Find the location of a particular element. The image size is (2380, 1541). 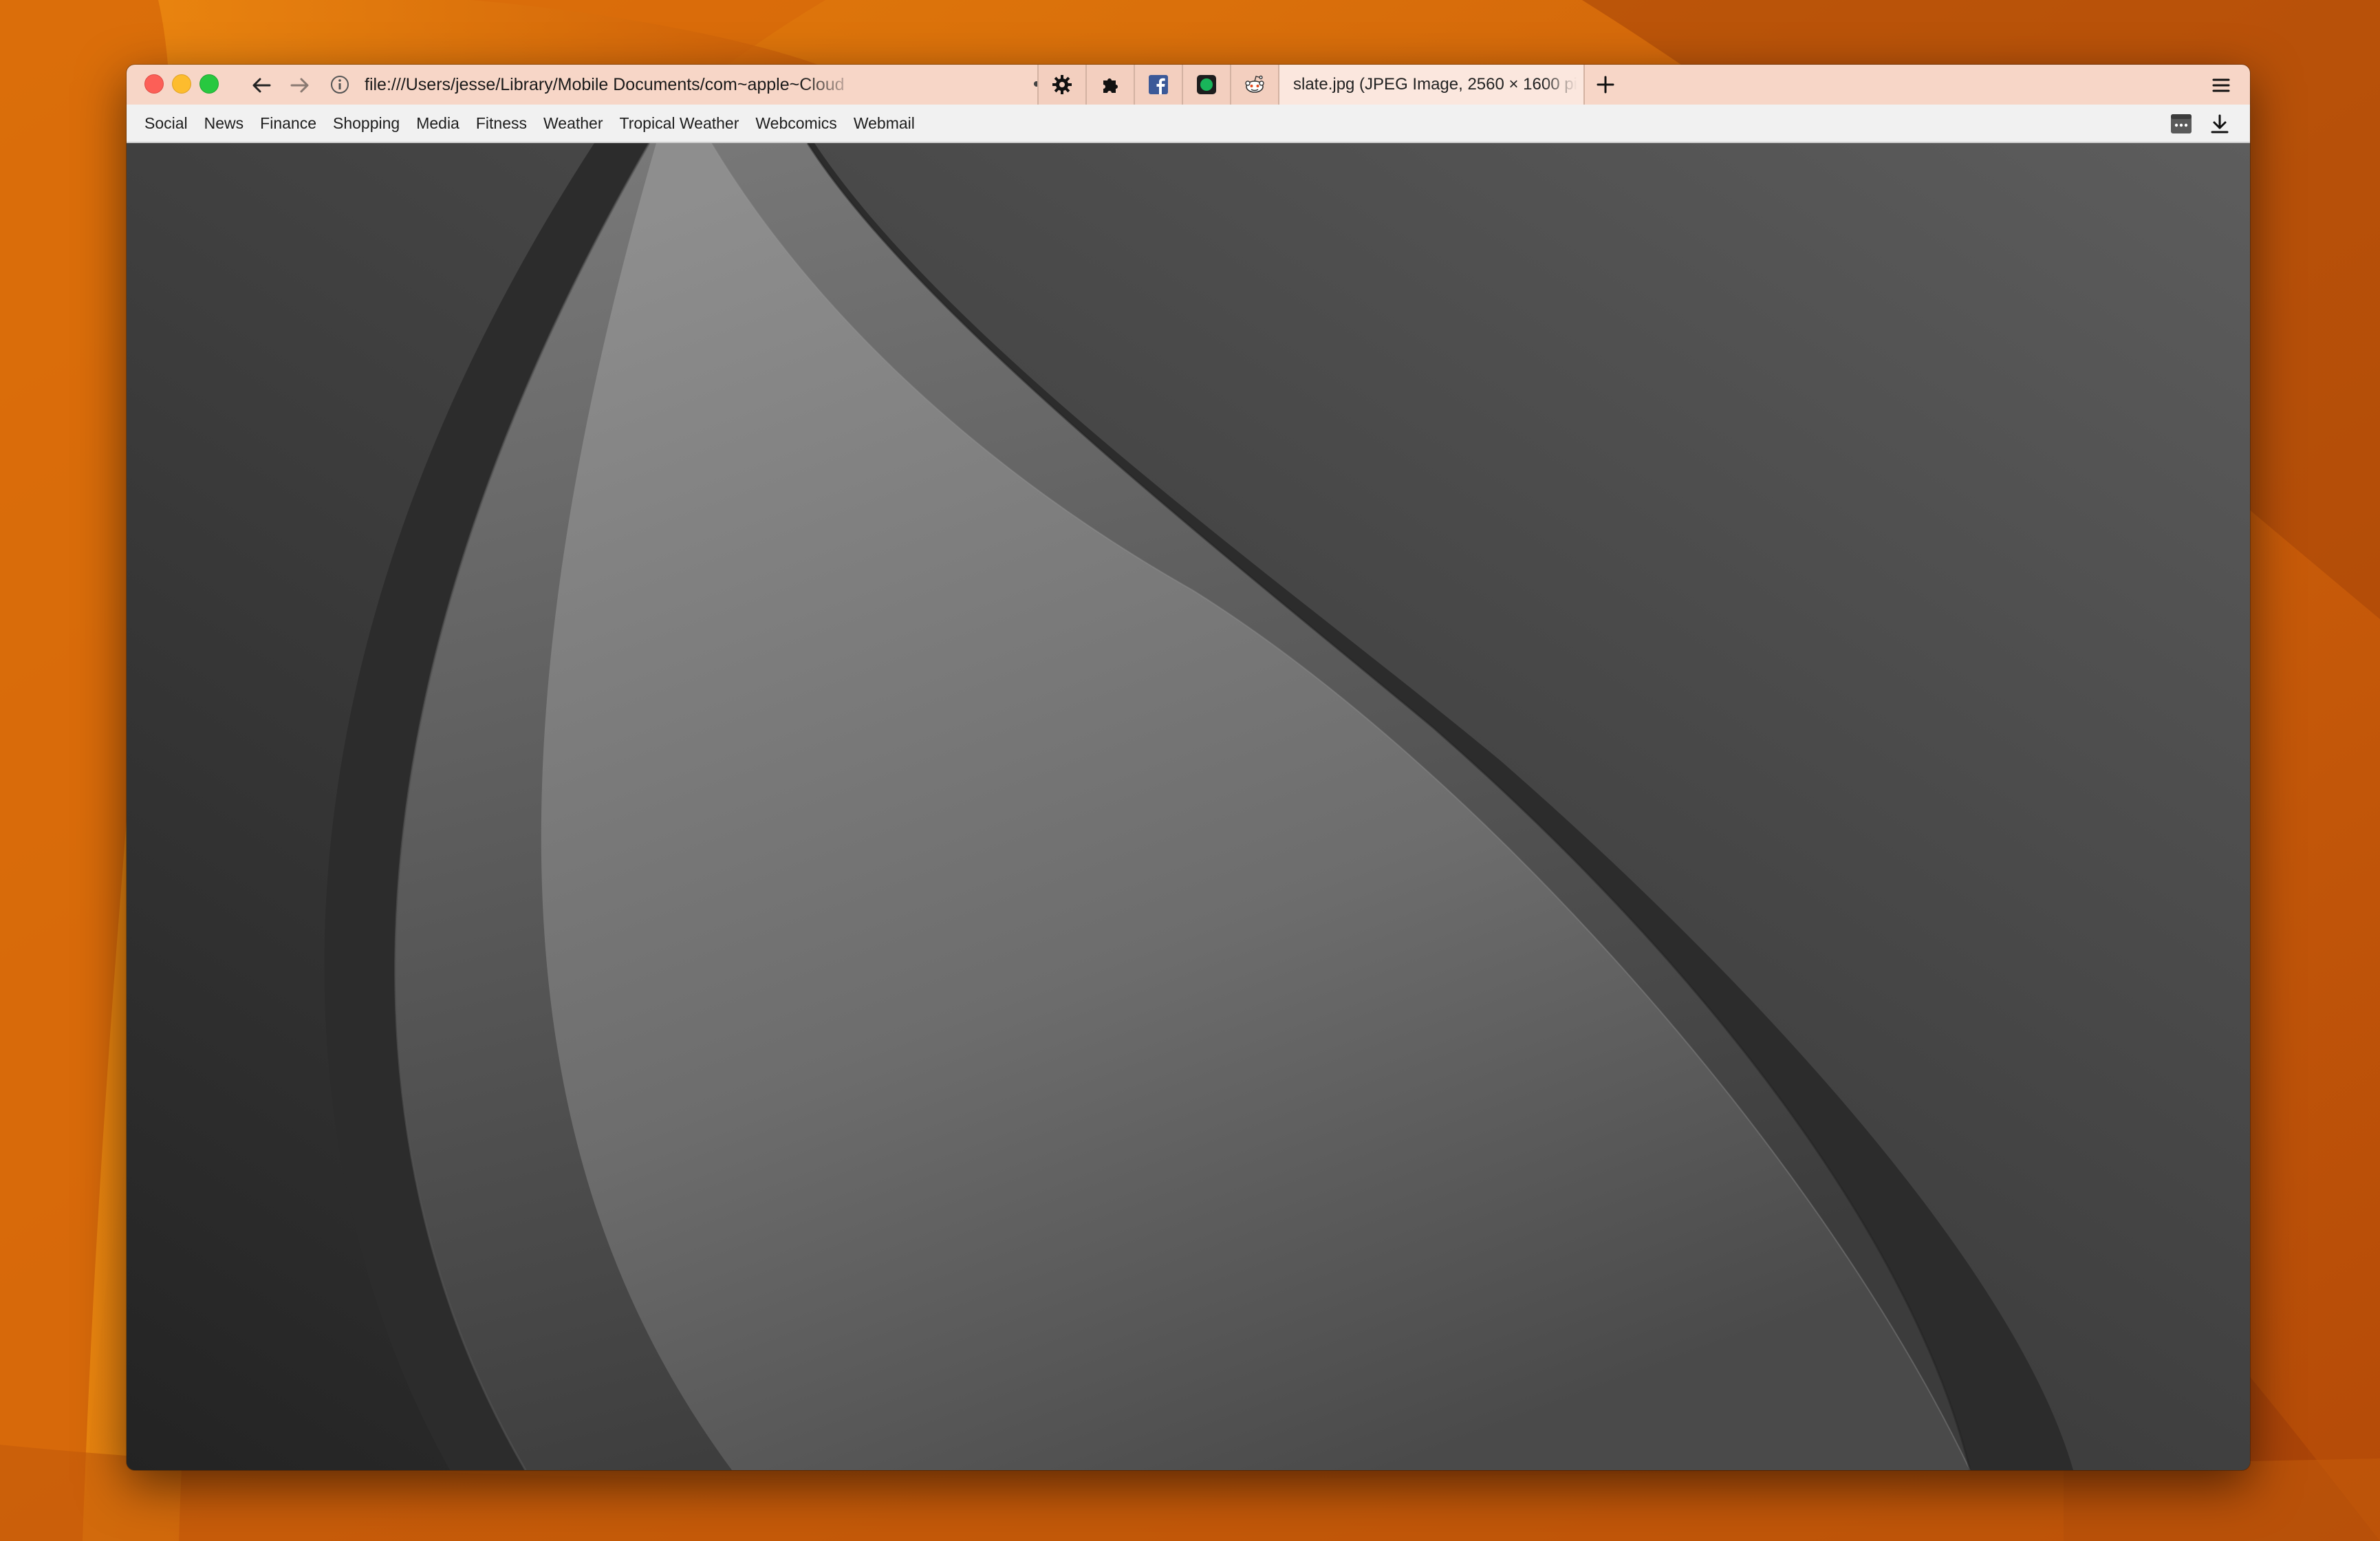

new-tab-button is located at coordinates (1606, 85).